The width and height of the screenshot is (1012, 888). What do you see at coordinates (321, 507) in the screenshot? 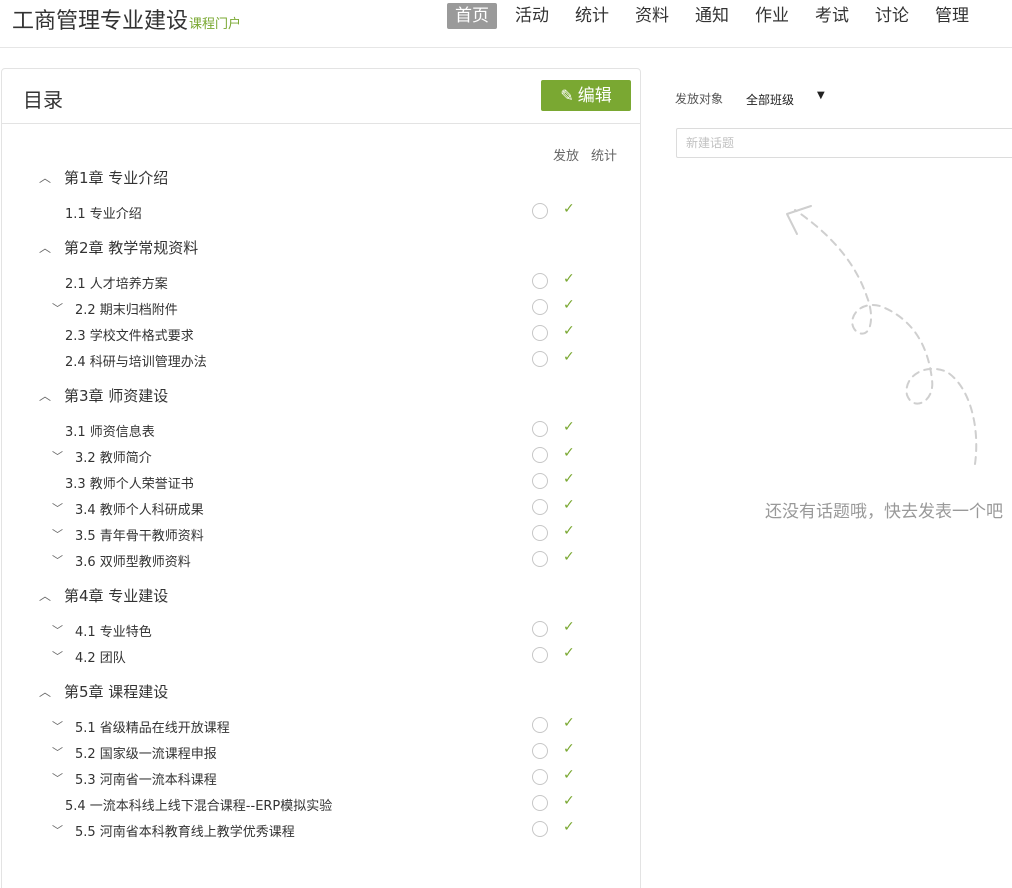
I see `section-row: ﹀ 3.4 教师个人科研成果 ✓` at bounding box center [321, 507].